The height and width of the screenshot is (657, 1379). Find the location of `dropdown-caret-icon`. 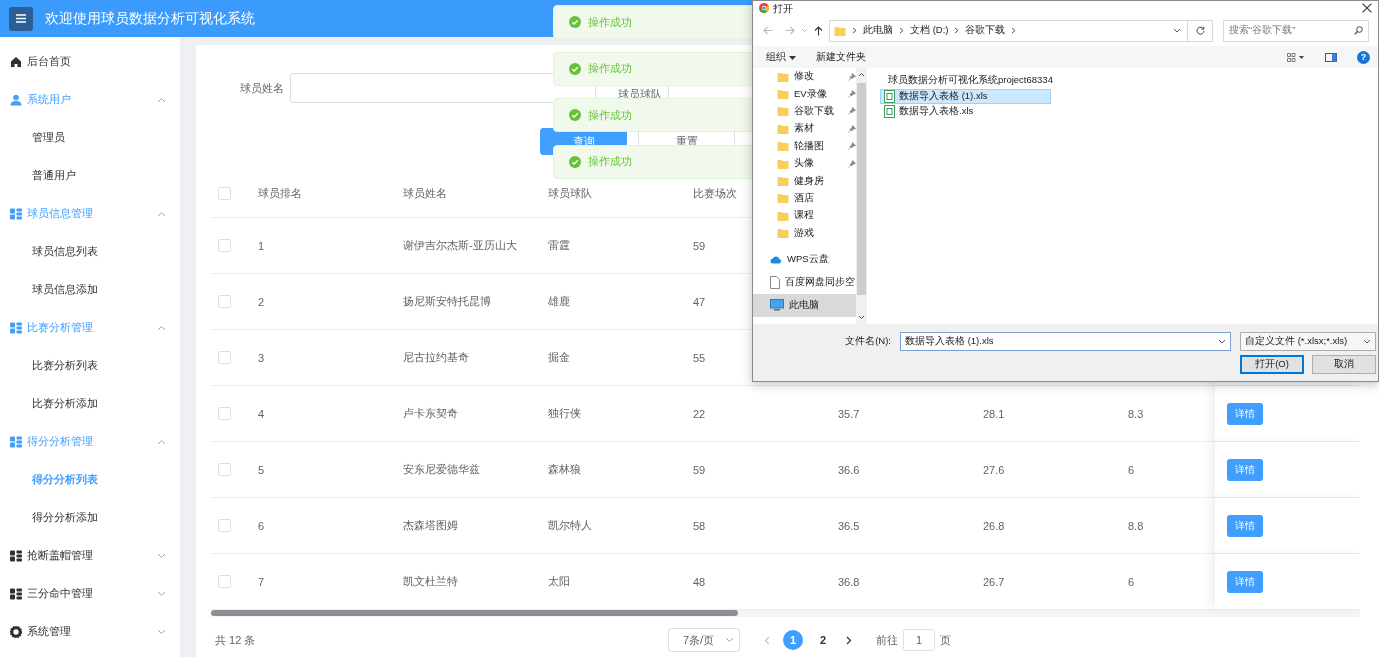

dropdown-caret-icon is located at coordinates (1177, 30).